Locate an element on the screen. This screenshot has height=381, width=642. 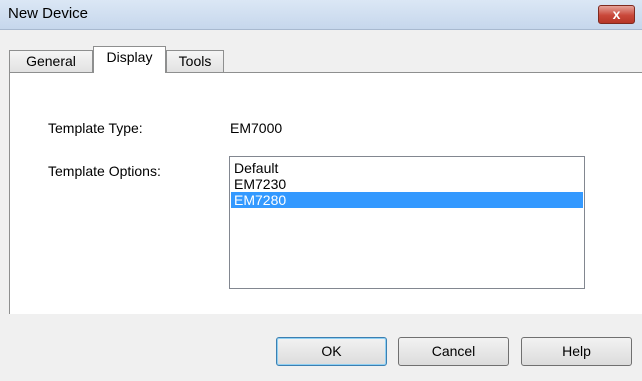
close-button: x is located at coordinates (616, 14).